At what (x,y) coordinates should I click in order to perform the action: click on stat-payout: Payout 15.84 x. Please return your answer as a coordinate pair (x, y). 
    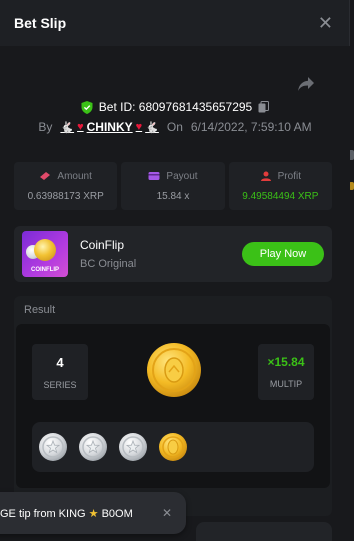
    Looking at the image, I should click on (173, 186).